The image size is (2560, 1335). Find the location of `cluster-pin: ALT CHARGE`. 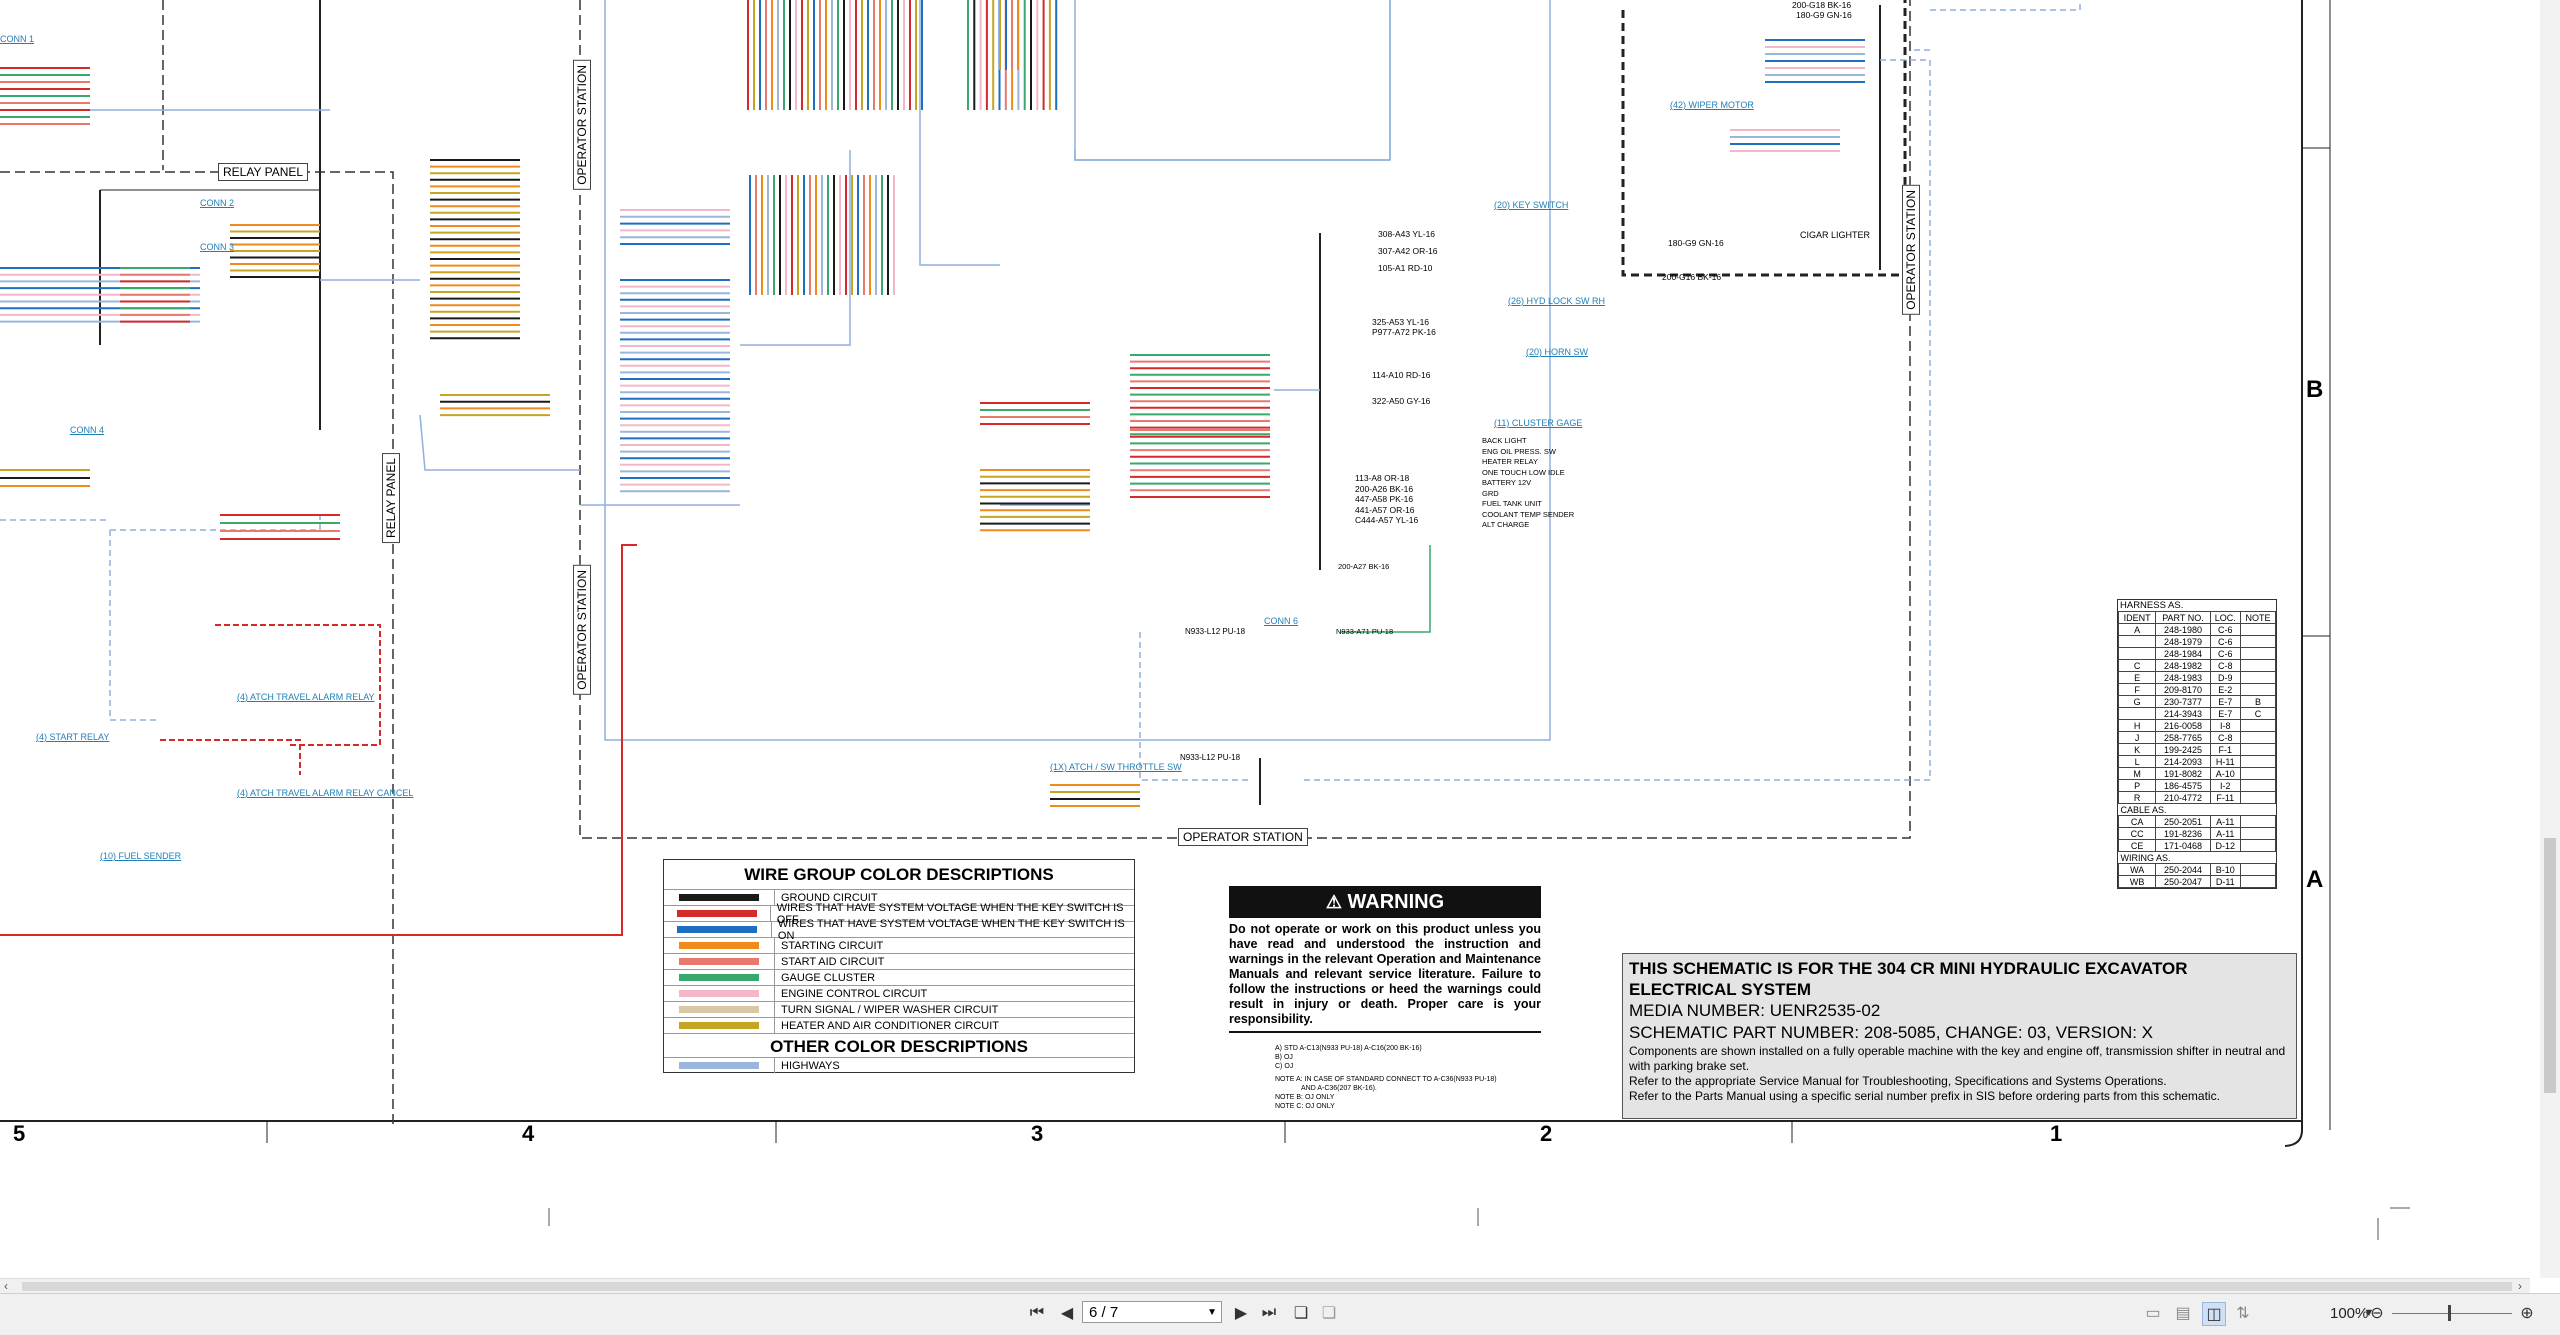

cluster-pin: ALT CHARGE is located at coordinates (1506, 524).